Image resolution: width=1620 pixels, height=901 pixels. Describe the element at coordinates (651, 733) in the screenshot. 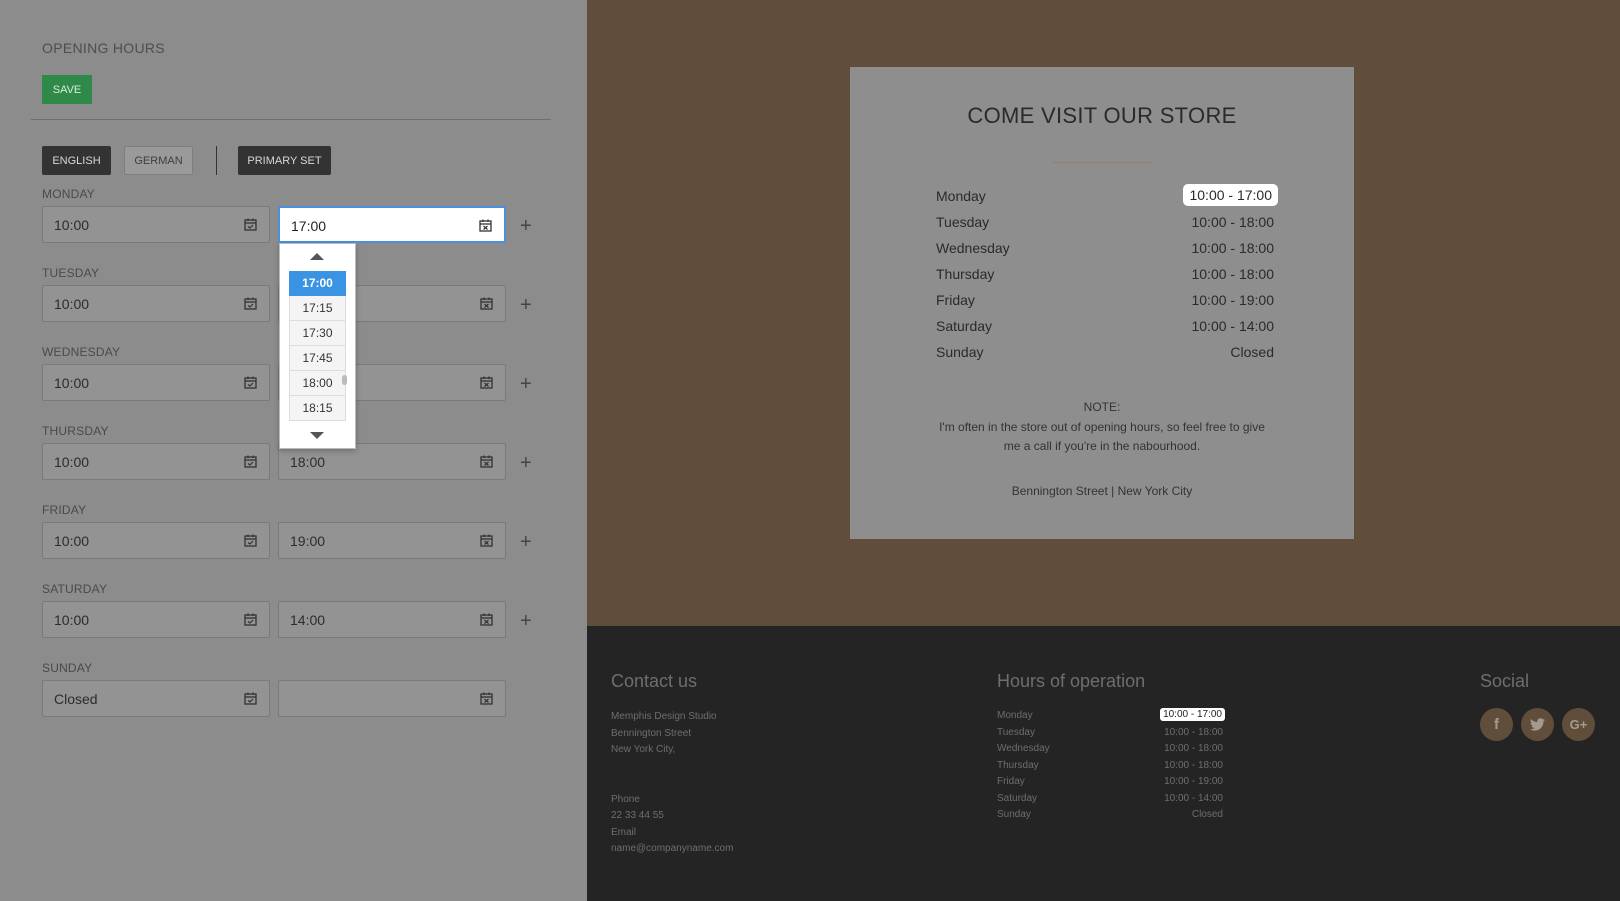

I see `street: Bennington Street` at that location.